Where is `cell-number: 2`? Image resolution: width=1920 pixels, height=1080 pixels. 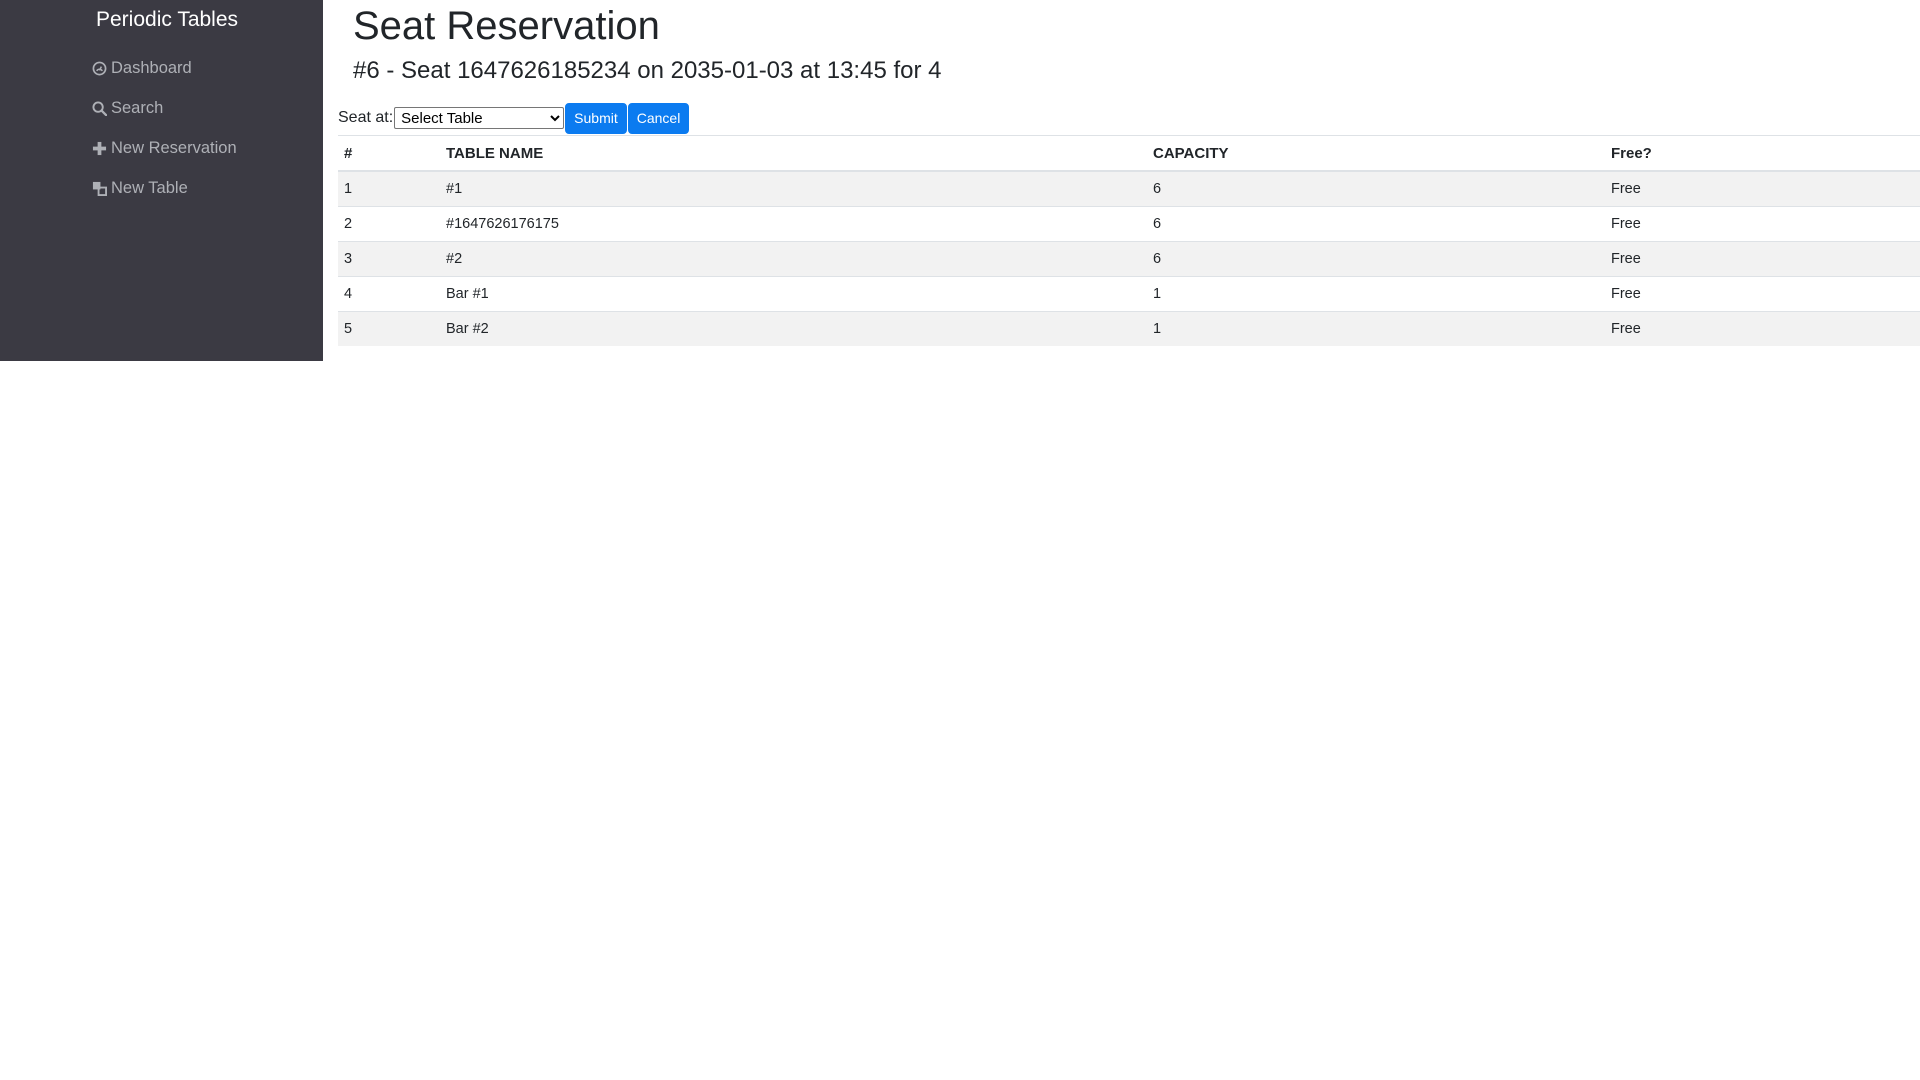
cell-number: 2 is located at coordinates (389, 224).